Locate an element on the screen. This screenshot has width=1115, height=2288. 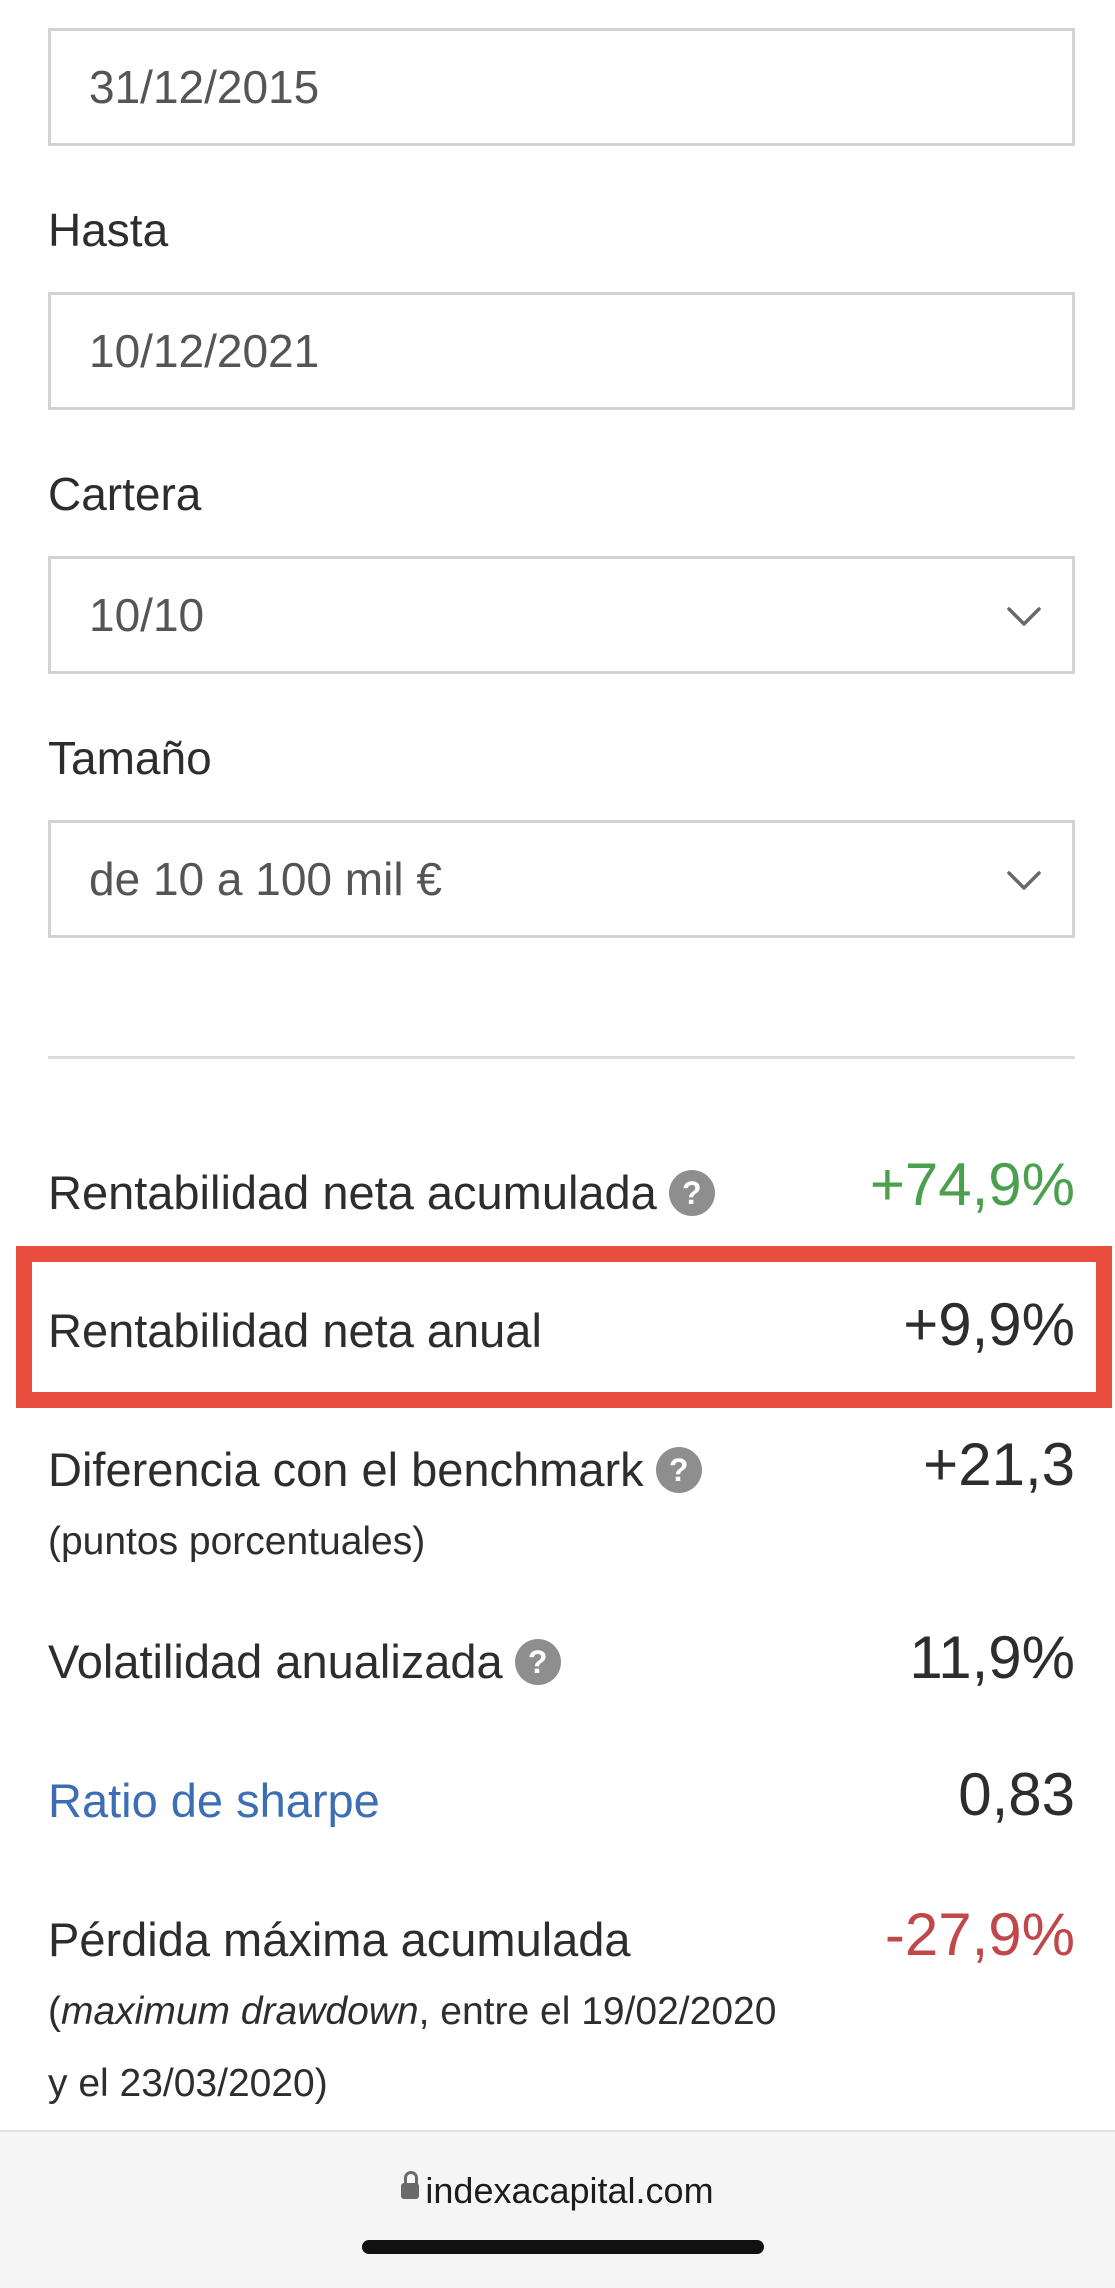
cartera-label: Cartera is located at coordinates (125, 494).